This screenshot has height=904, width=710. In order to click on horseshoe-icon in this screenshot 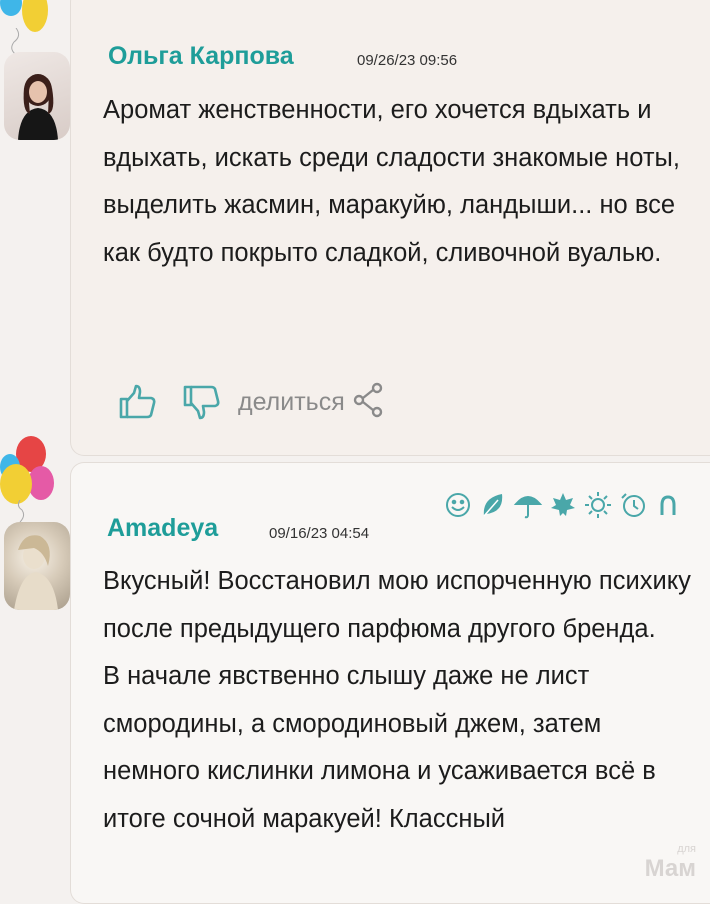, I will do `click(668, 505)`.